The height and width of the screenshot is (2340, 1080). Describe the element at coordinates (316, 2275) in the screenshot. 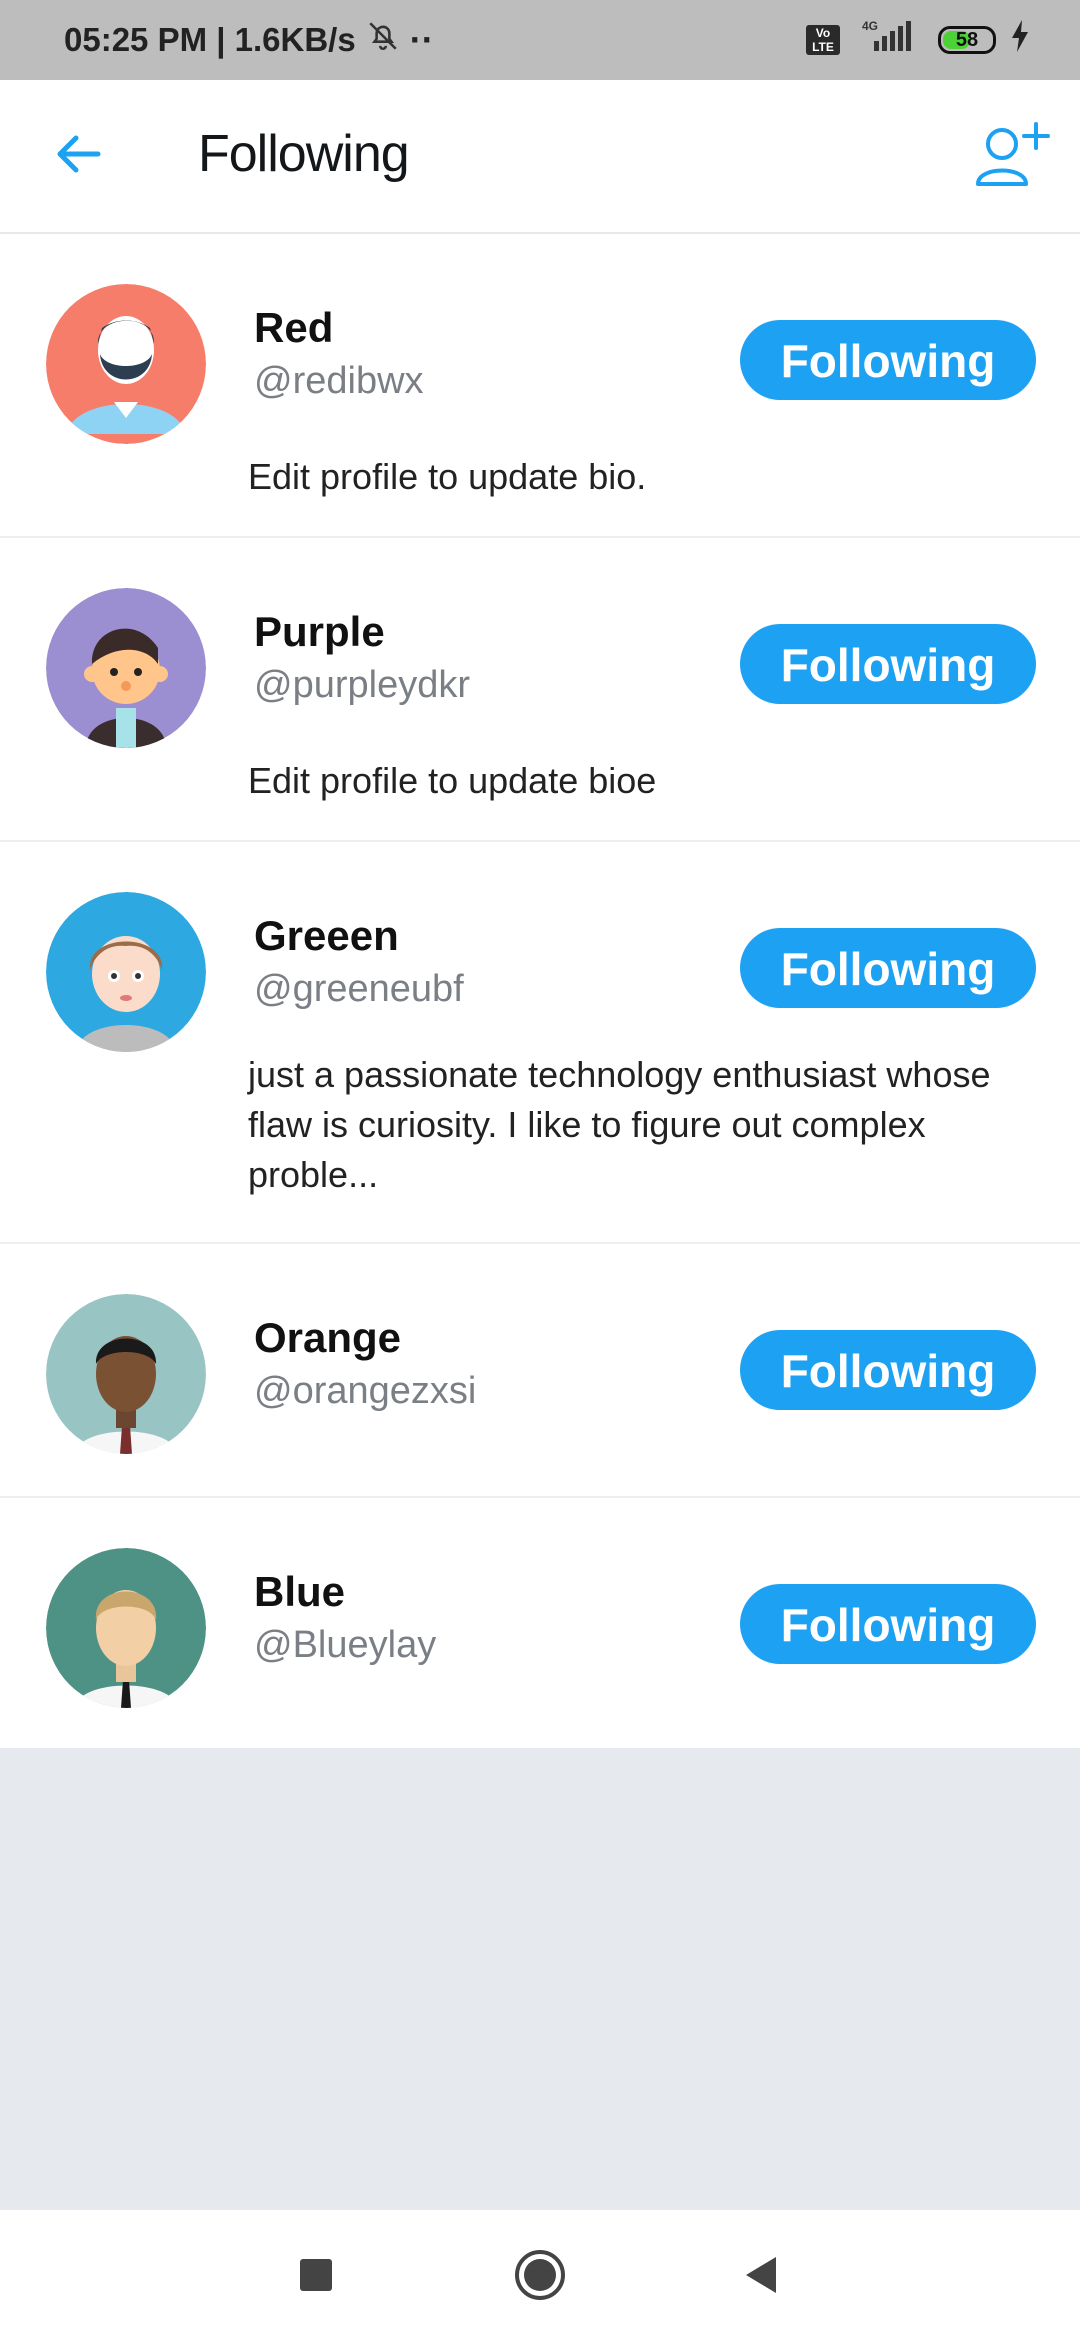

I see `square-icon` at that location.